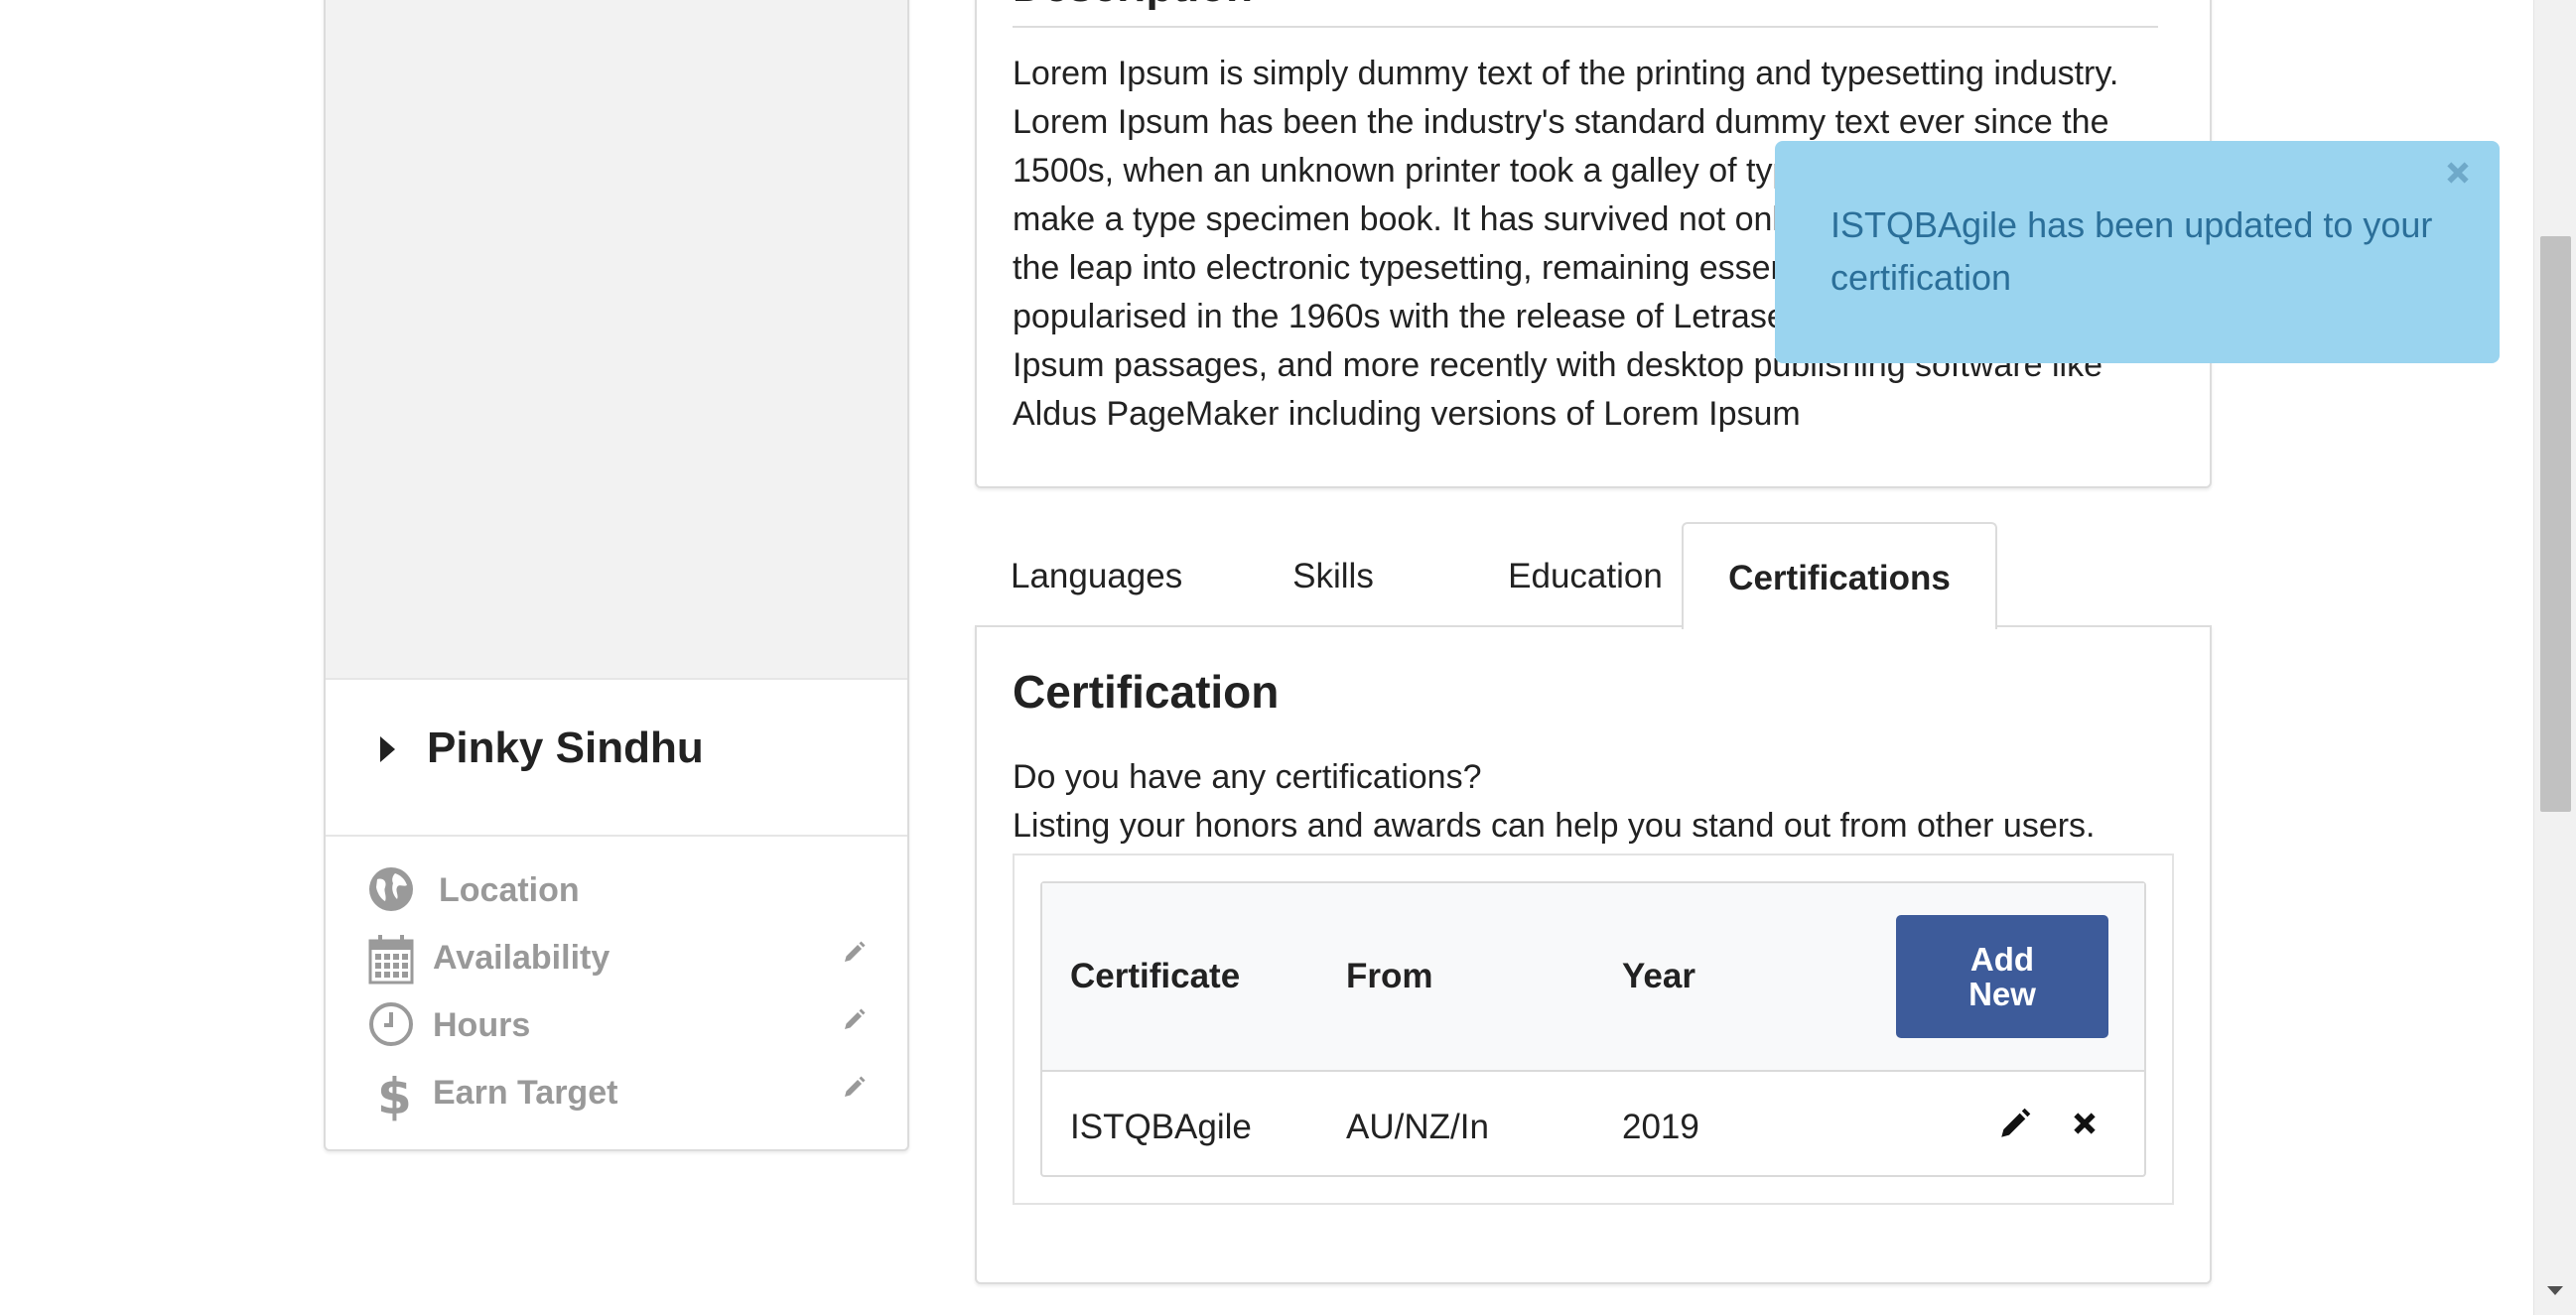  What do you see at coordinates (616, 956) in the screenshot?
I see `meta-availability: Availability` at bounding box center [616, 956].